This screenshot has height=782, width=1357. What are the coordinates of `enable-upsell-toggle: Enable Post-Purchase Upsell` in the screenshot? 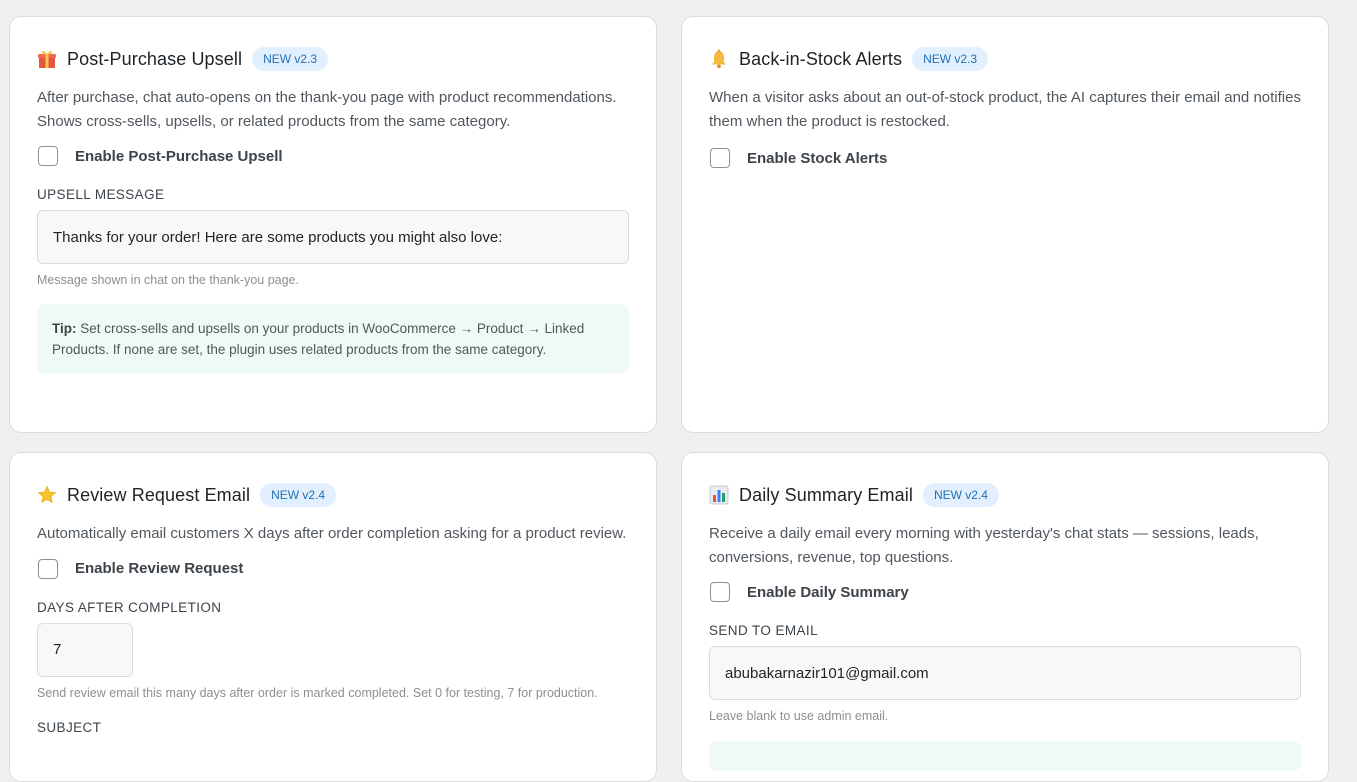 It's located at (333, 156).